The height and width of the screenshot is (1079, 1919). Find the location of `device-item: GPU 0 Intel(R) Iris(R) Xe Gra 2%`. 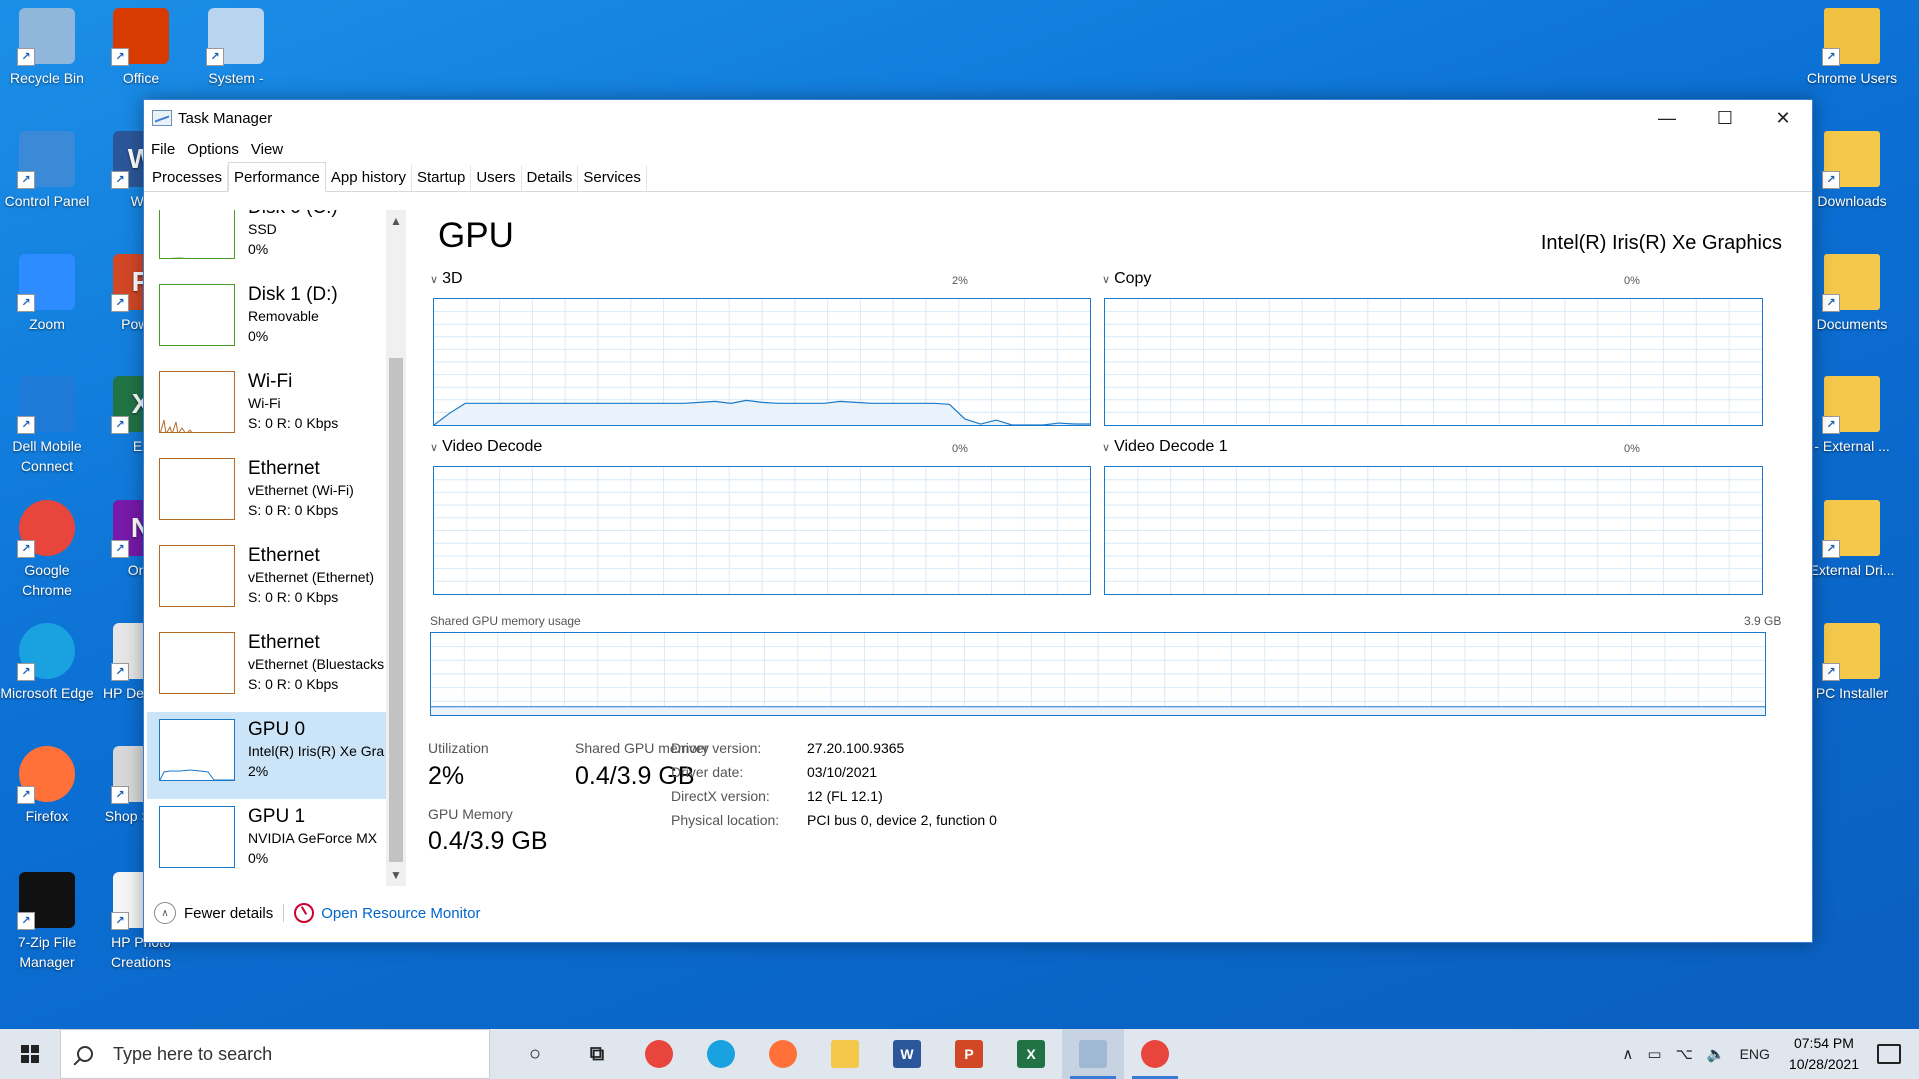

device-item: GPU 0 Intel(R) Iris(R) Xe Gra 2% is located at coordinates (268, 755).